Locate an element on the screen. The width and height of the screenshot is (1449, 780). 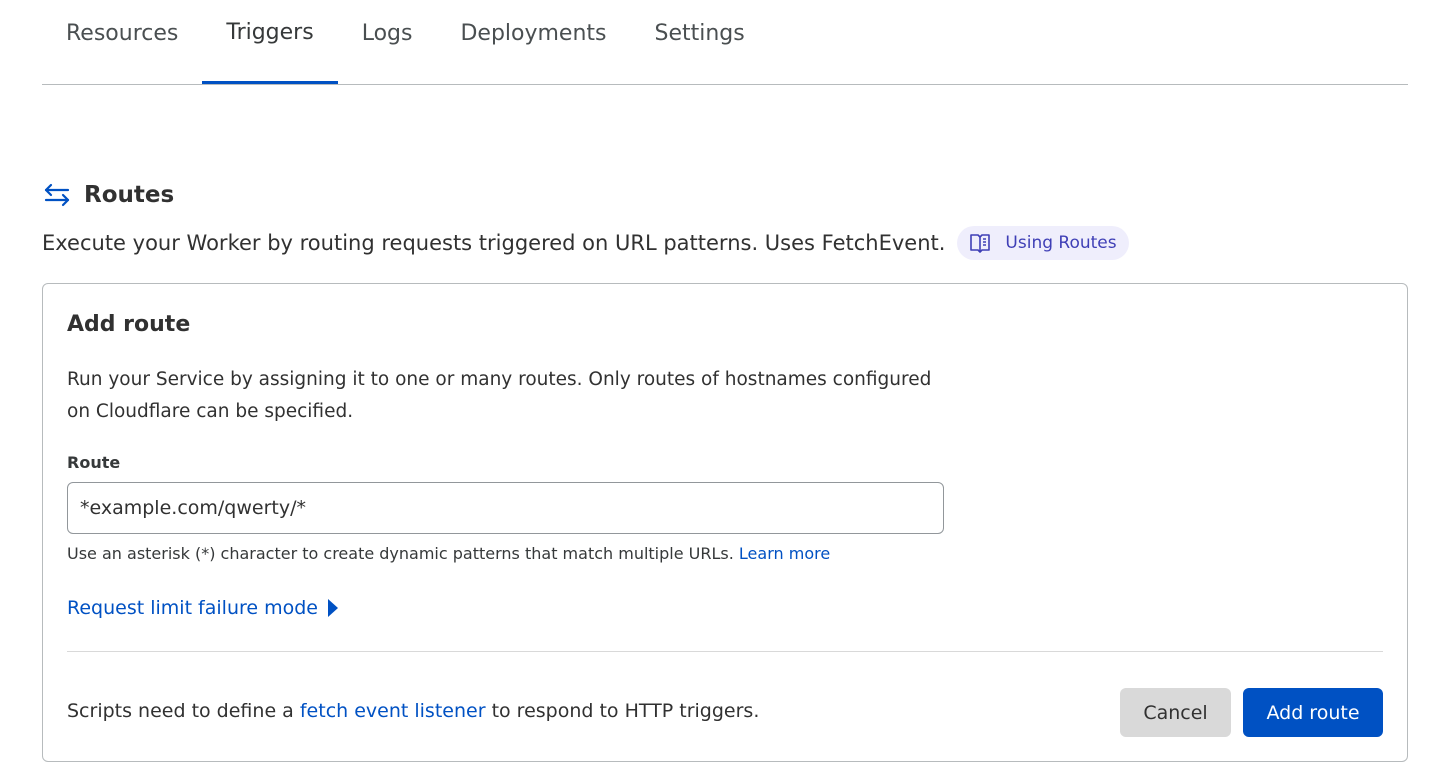
route-field-label: Route is located at coordinates (94, 462).